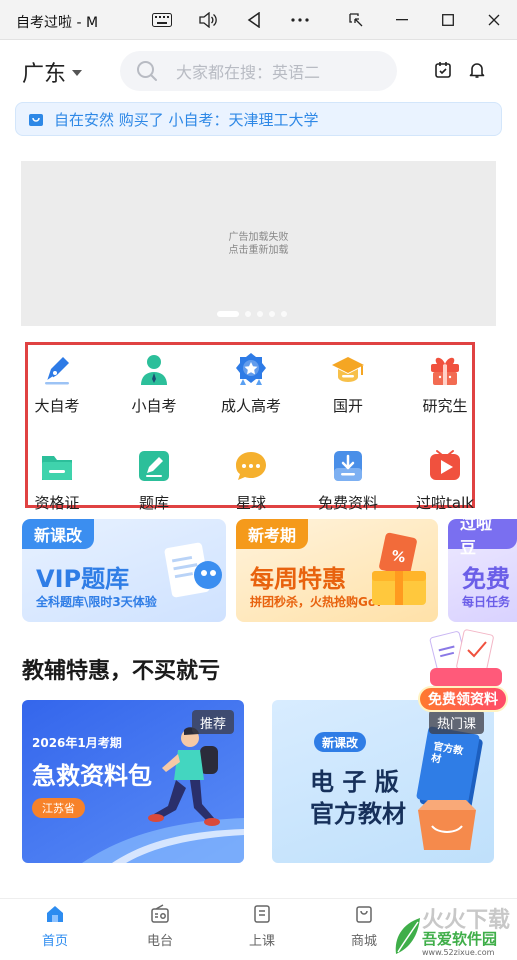 This screenshot has width=517, height=960. I want to click on promo-vip-tiku: 新课改 VIP题库 全科题库\限时3天体验, so click(124, 570).